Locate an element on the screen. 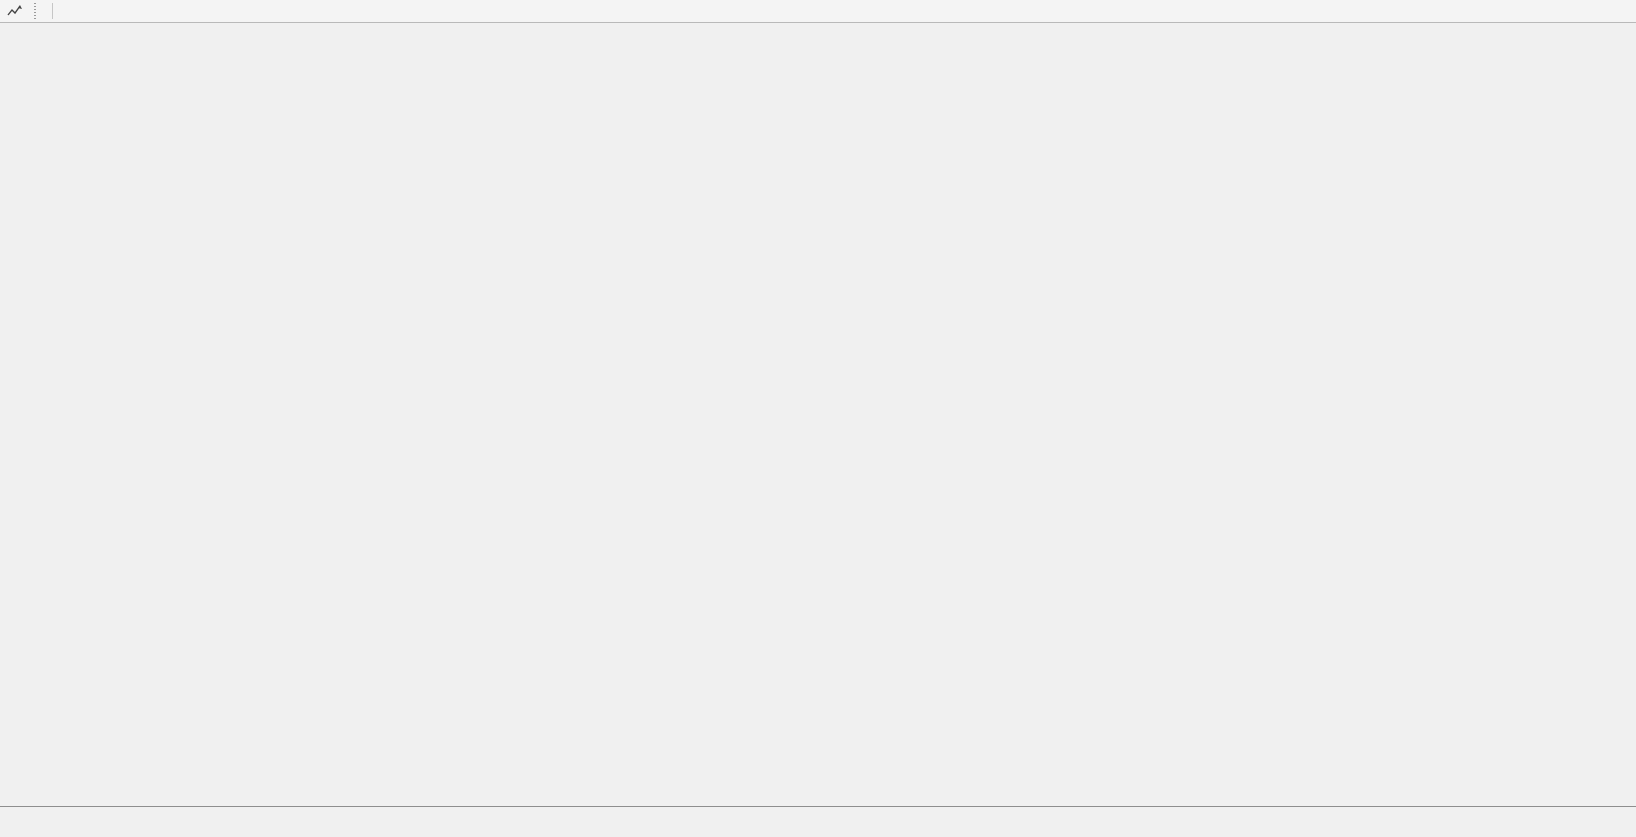 The width and height of the screenshot is (1636, 837). chart-tab-bar is located at coordinates (818, 819).